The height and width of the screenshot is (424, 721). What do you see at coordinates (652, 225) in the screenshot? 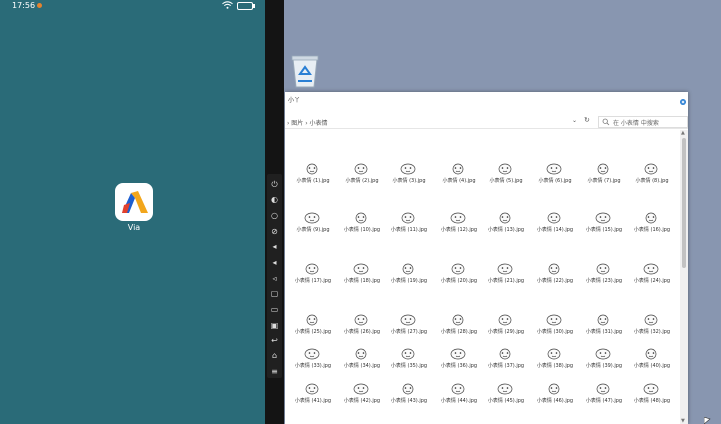
I see `list-item: 小表情 (16).jpg` at bounding box center [652, 225].